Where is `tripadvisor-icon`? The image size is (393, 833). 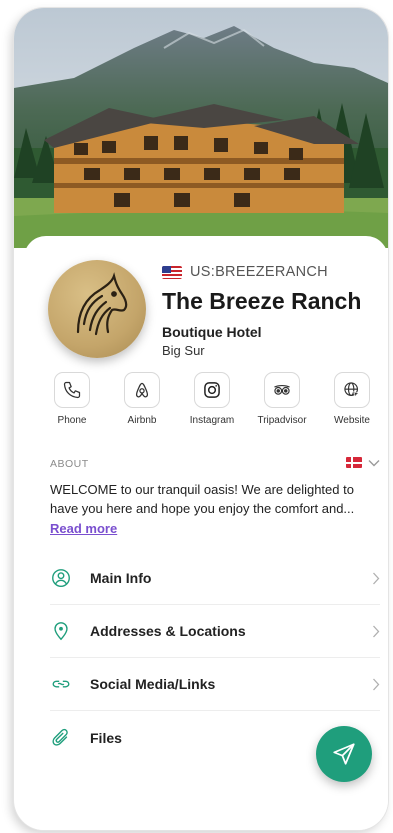
tripadvisor-icon is located at coordinates (282, 389).